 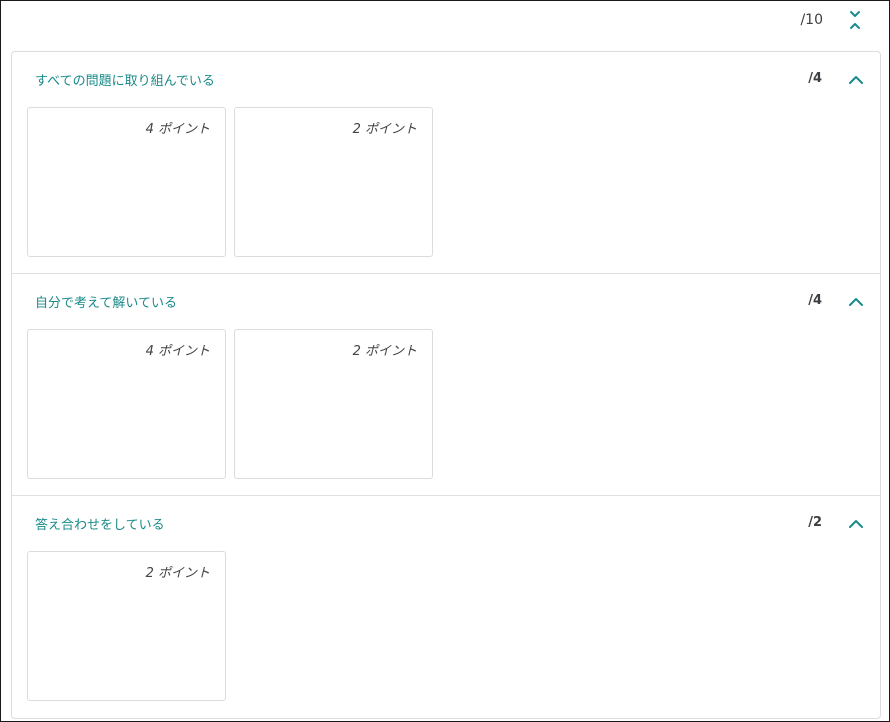 What do you see at coordinates (100, 523) in the screenshot?
I see `criterion-title: 答え合わせをしている` at bounding box center [100, 523].